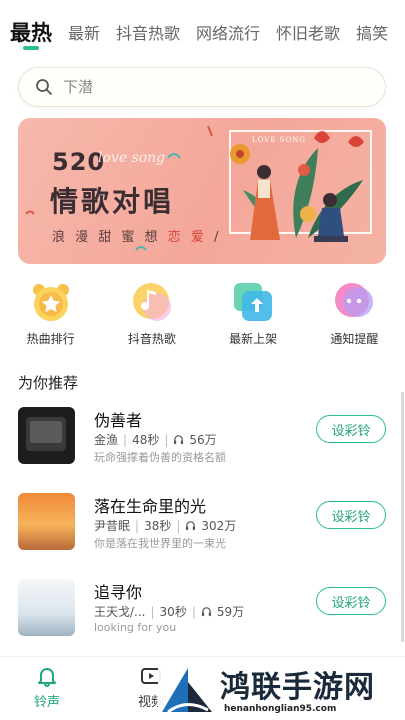 Image resolution: width=405 pixels, height=720 pixels. I want to click on music-note-icon, so click(151, 302).